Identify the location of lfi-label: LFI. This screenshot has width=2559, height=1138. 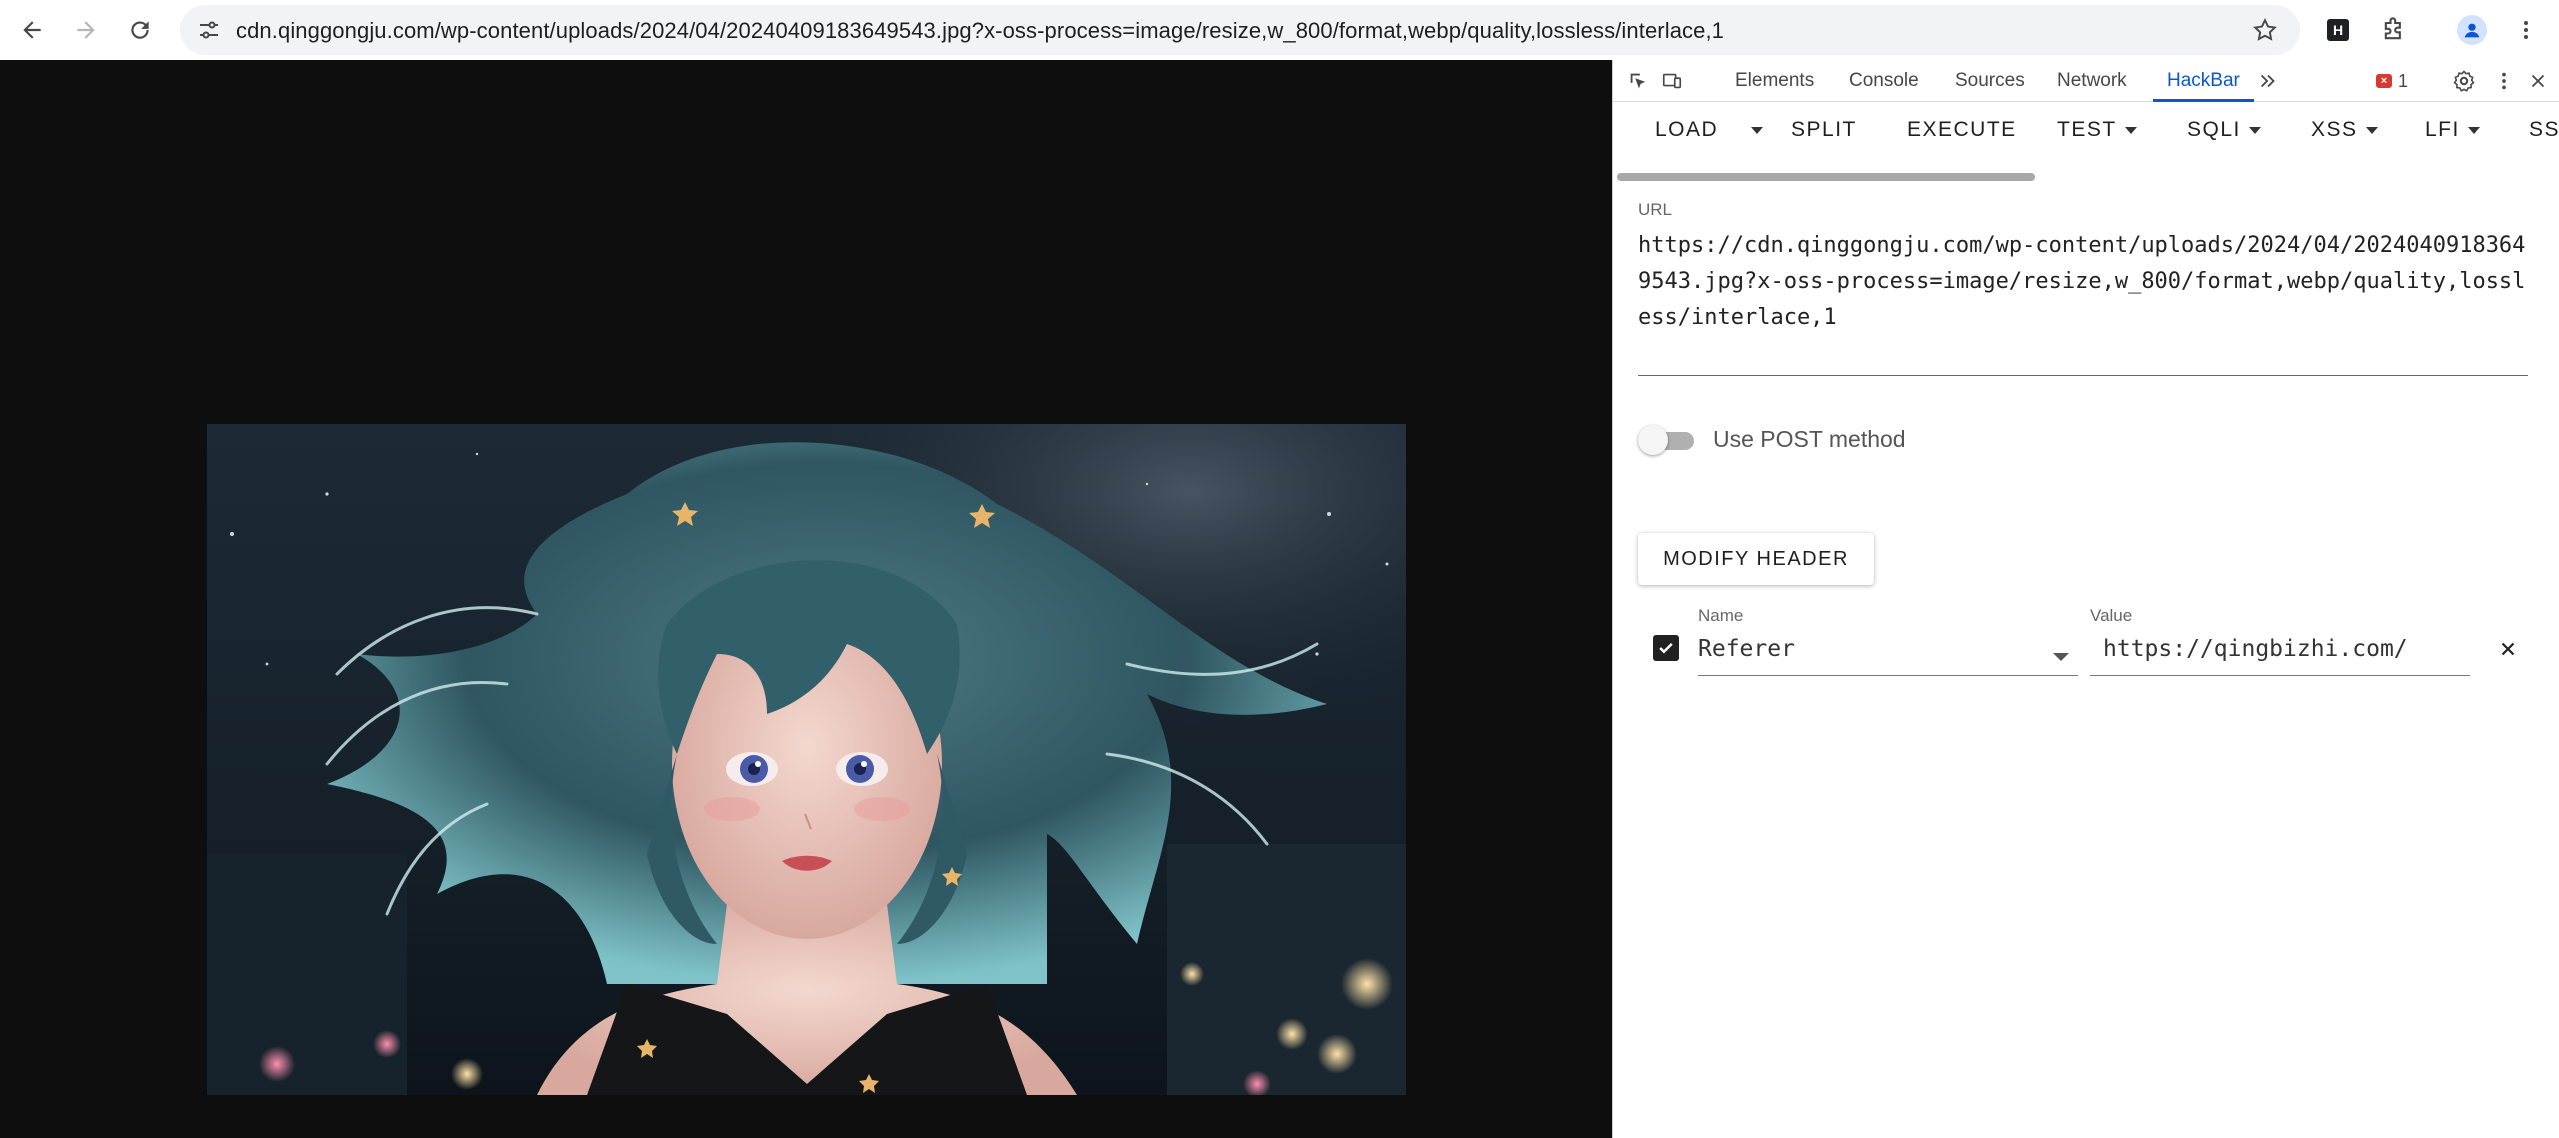
(2442, 129).